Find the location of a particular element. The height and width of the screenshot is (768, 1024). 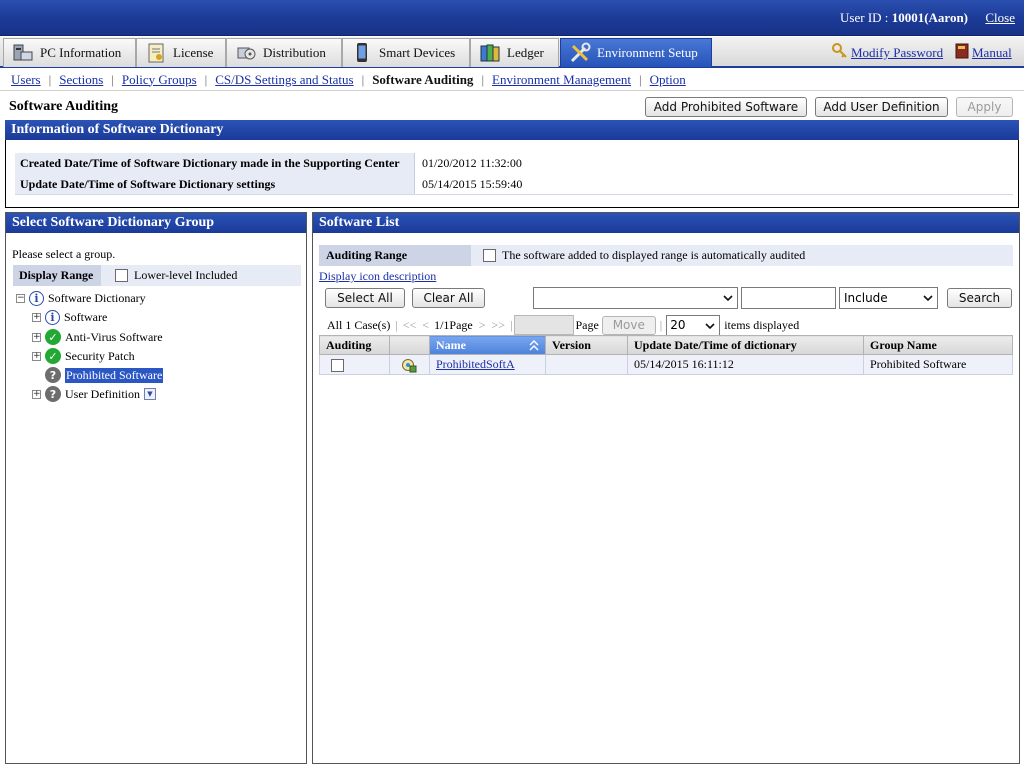

dropdown-arrow-icon: ▼ is located at coordinates (149, 394).